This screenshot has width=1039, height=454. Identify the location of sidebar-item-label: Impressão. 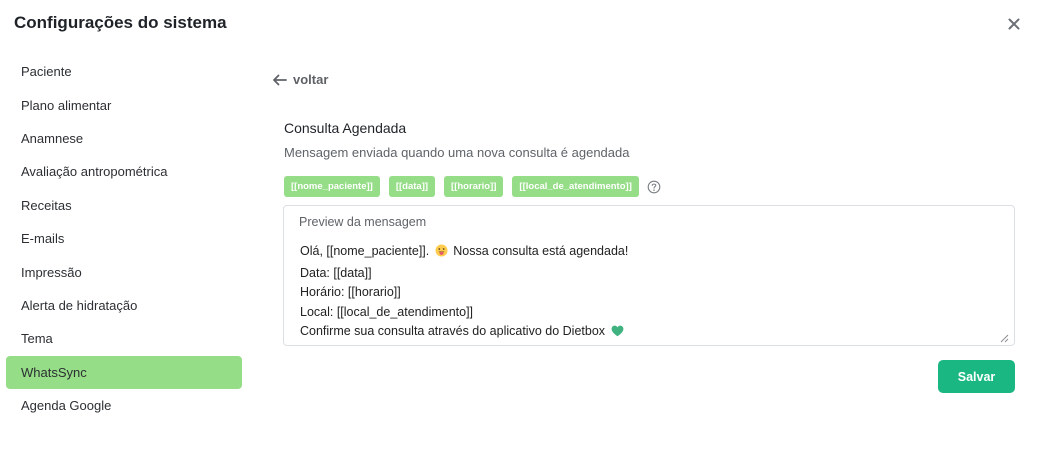
(51, 272).